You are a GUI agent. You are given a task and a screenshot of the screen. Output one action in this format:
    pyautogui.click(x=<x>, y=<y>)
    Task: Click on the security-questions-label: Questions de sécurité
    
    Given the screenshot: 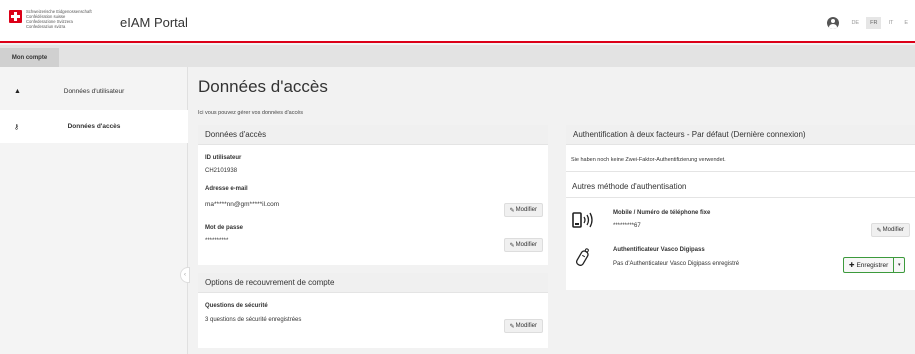 What is the action you would take?
    pyautogui.click(x=236, y=306)
    